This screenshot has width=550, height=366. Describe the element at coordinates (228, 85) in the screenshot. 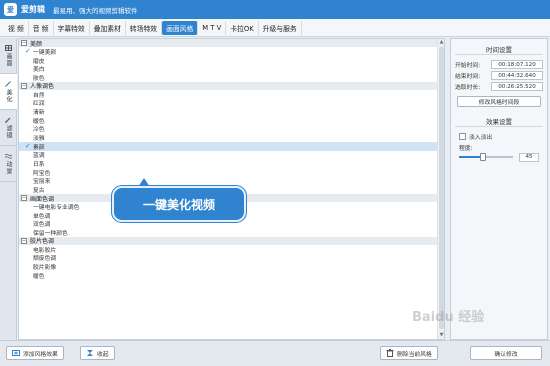

I see `effect-group-header: − 人像调色` at that location.